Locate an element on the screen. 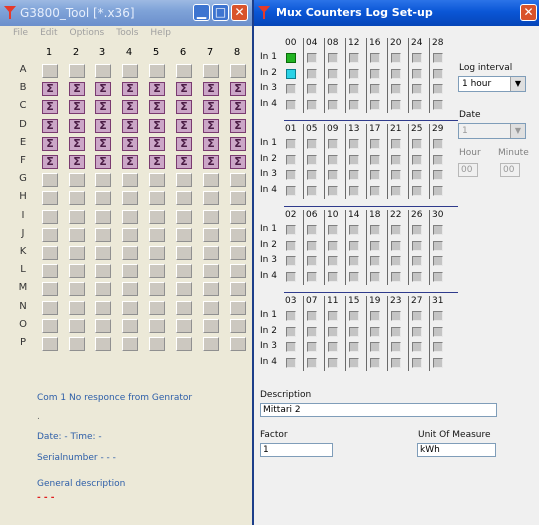 This screenshot has height=525, width=539. menu-tools: Tools is located at coordinates (127, 33).